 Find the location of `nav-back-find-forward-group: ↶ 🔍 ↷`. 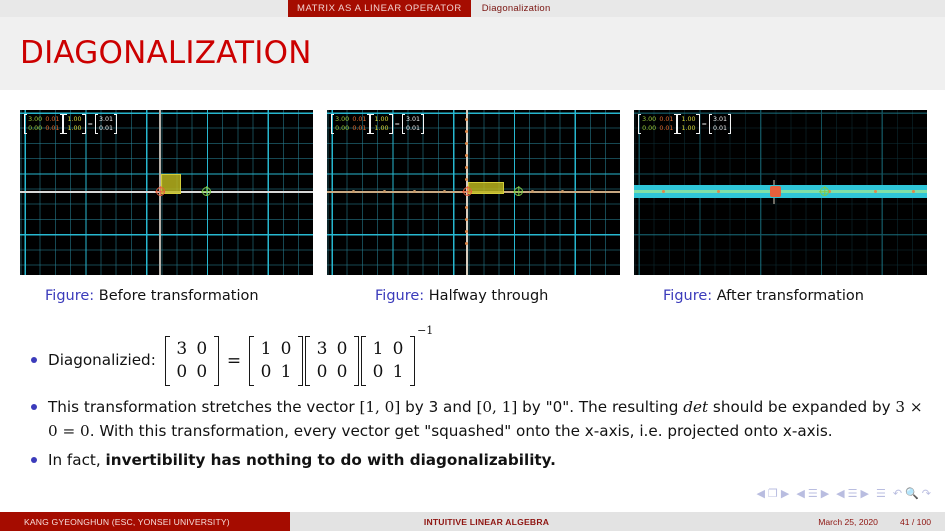

nav-back-find-forward-group: ↶ 🔍 ↷ is located at coordinates (912, 493).